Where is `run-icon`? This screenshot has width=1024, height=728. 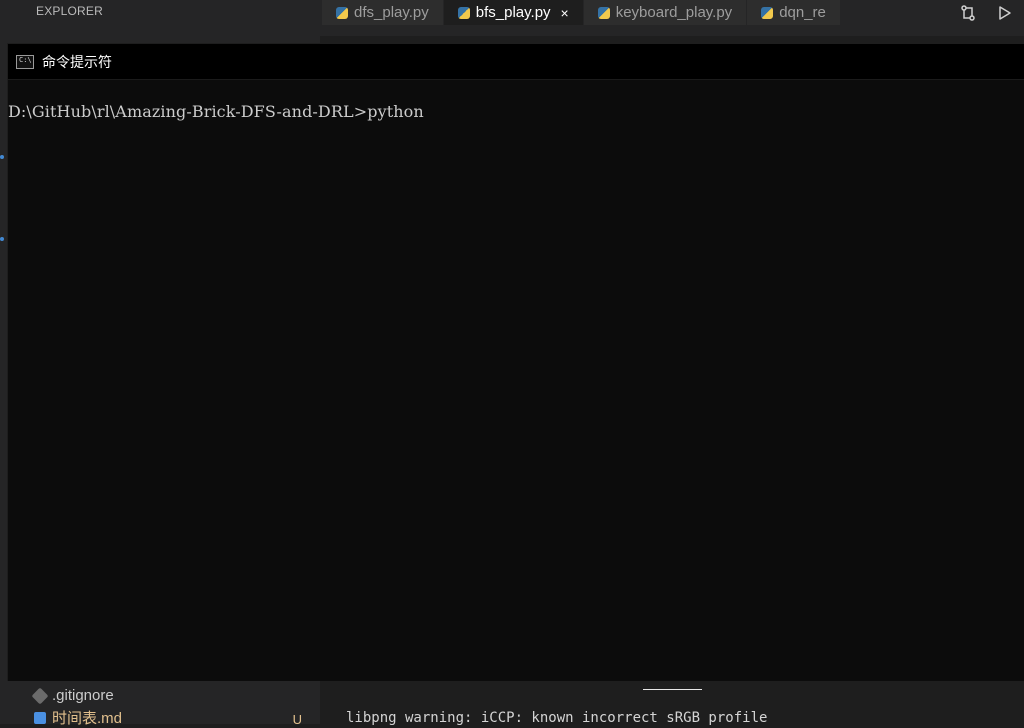 run-icon is located at coordinates (1004, 13).